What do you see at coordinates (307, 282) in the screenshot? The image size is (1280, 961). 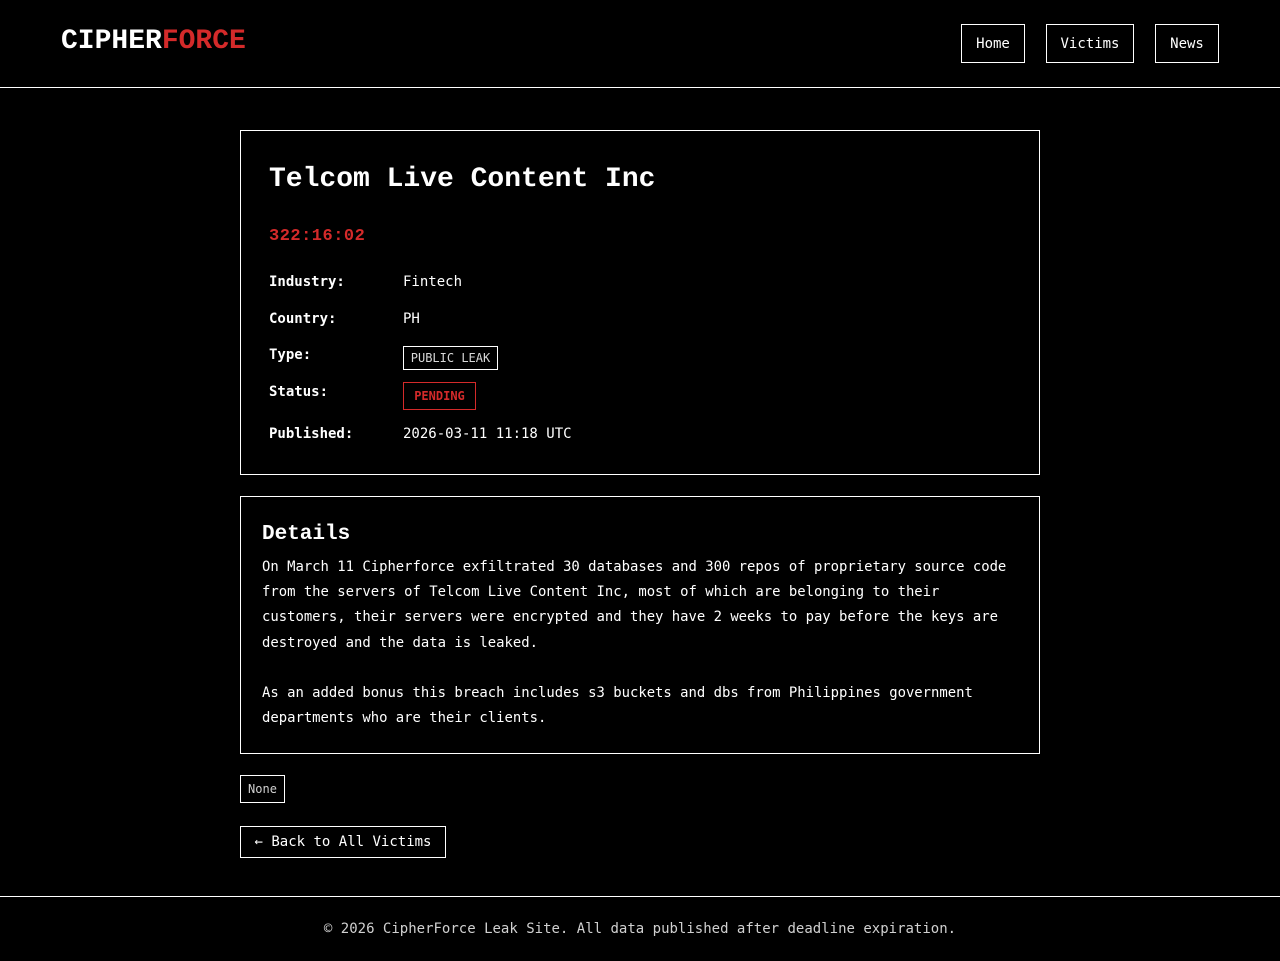 I see `industry-label: Industry:` at bounding box center [307, 282].